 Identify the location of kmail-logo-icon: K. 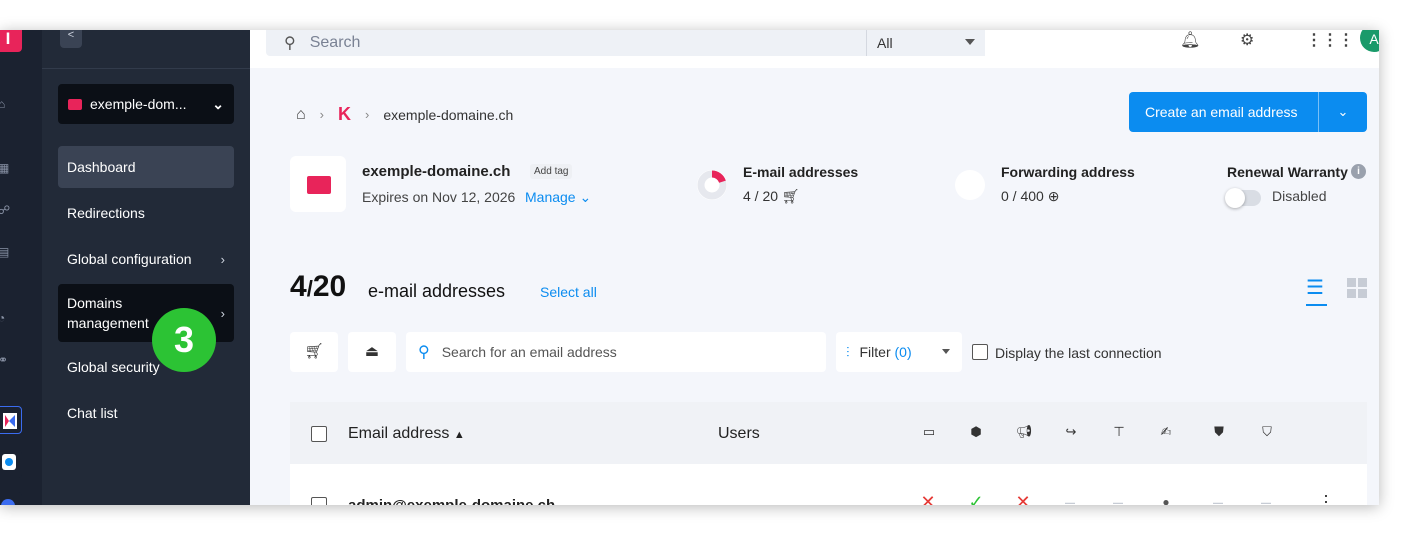
(344, 114).